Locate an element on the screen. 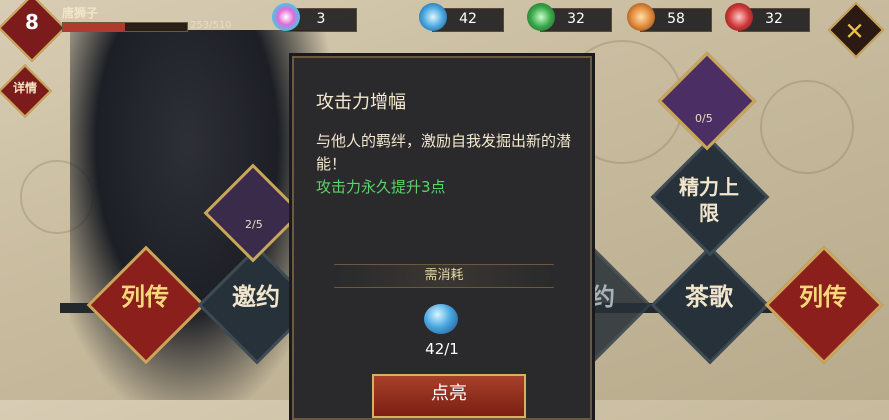  node-liezhuan-right-label: 列传 is located at coordinates (823, 296).